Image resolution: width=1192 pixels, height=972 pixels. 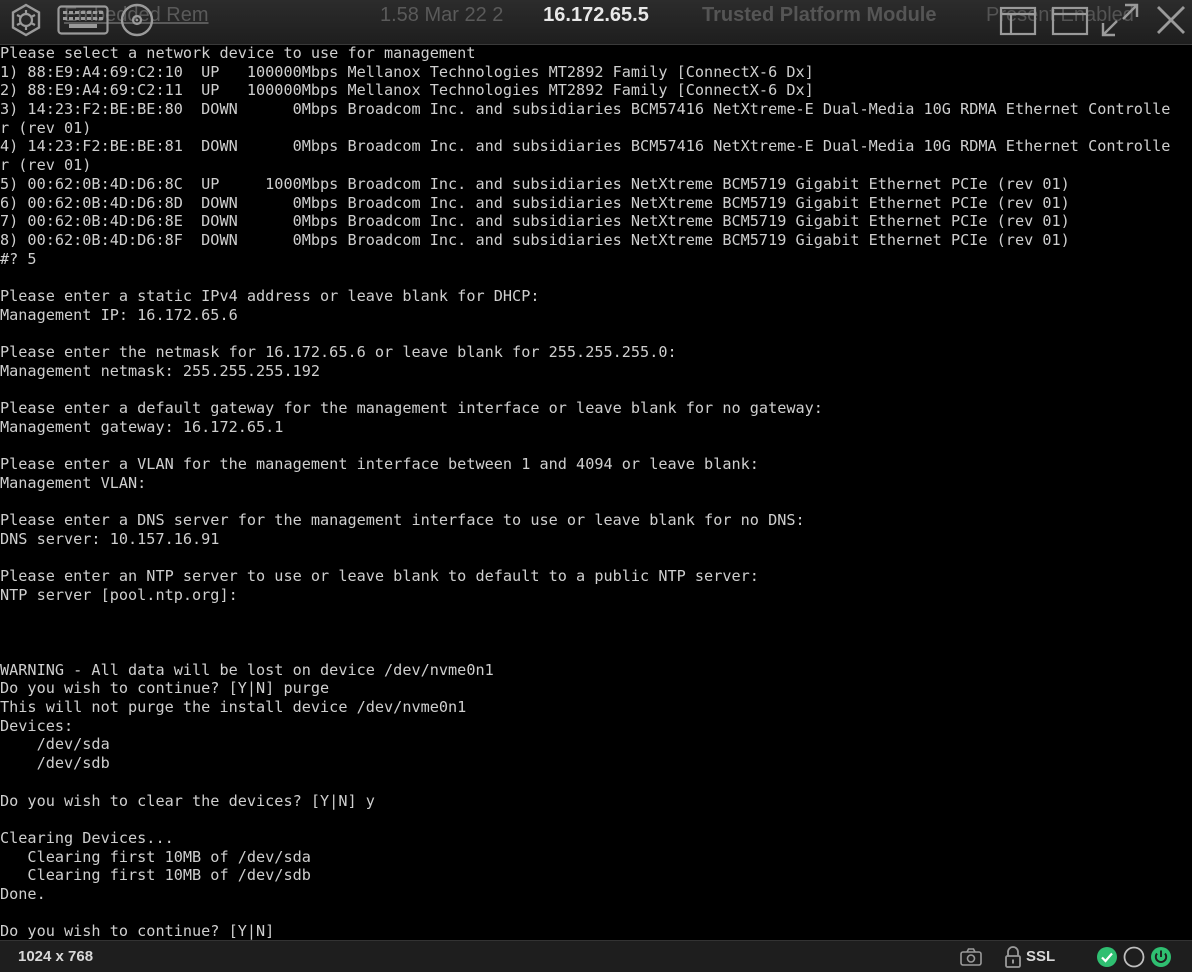 I want to click on restore-window-icon, so click(x=1018, y=20).